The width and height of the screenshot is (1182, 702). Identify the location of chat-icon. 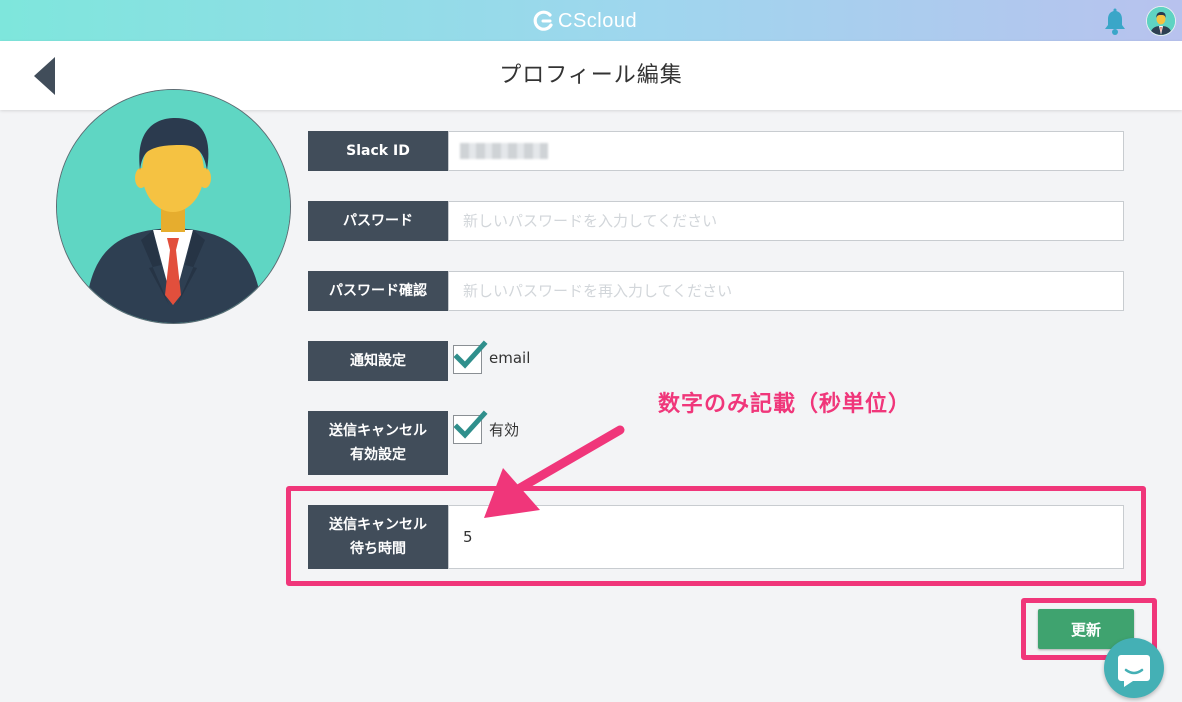
(1134, 671).